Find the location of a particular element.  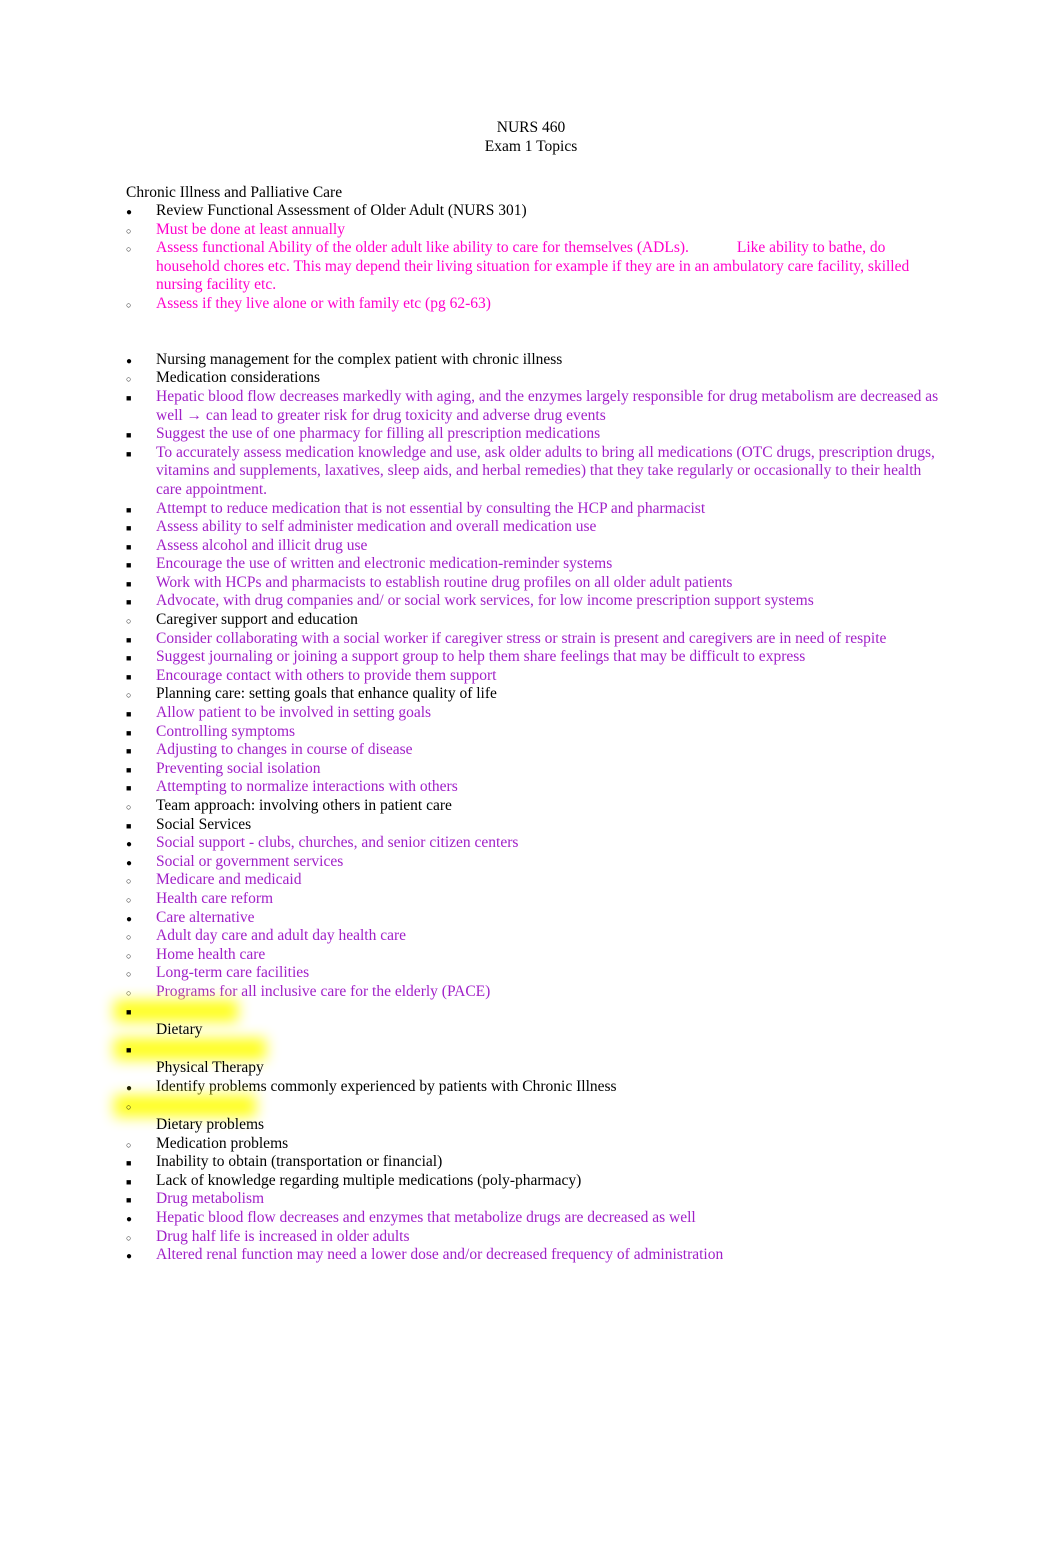

outline-item: Social or government services is located at coordinates (534, 862).